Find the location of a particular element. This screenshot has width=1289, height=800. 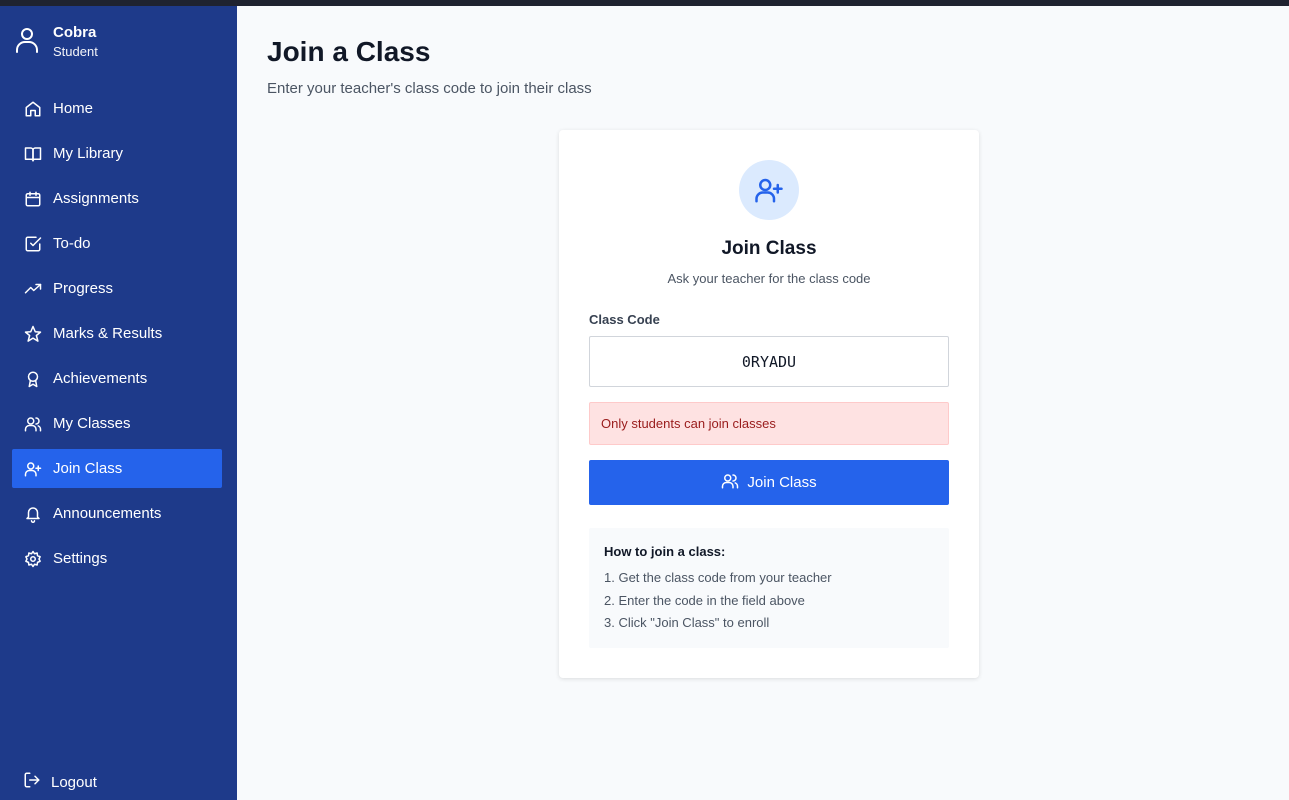

sidebar-item-settings: Settings is located at coordinates (117, 558).